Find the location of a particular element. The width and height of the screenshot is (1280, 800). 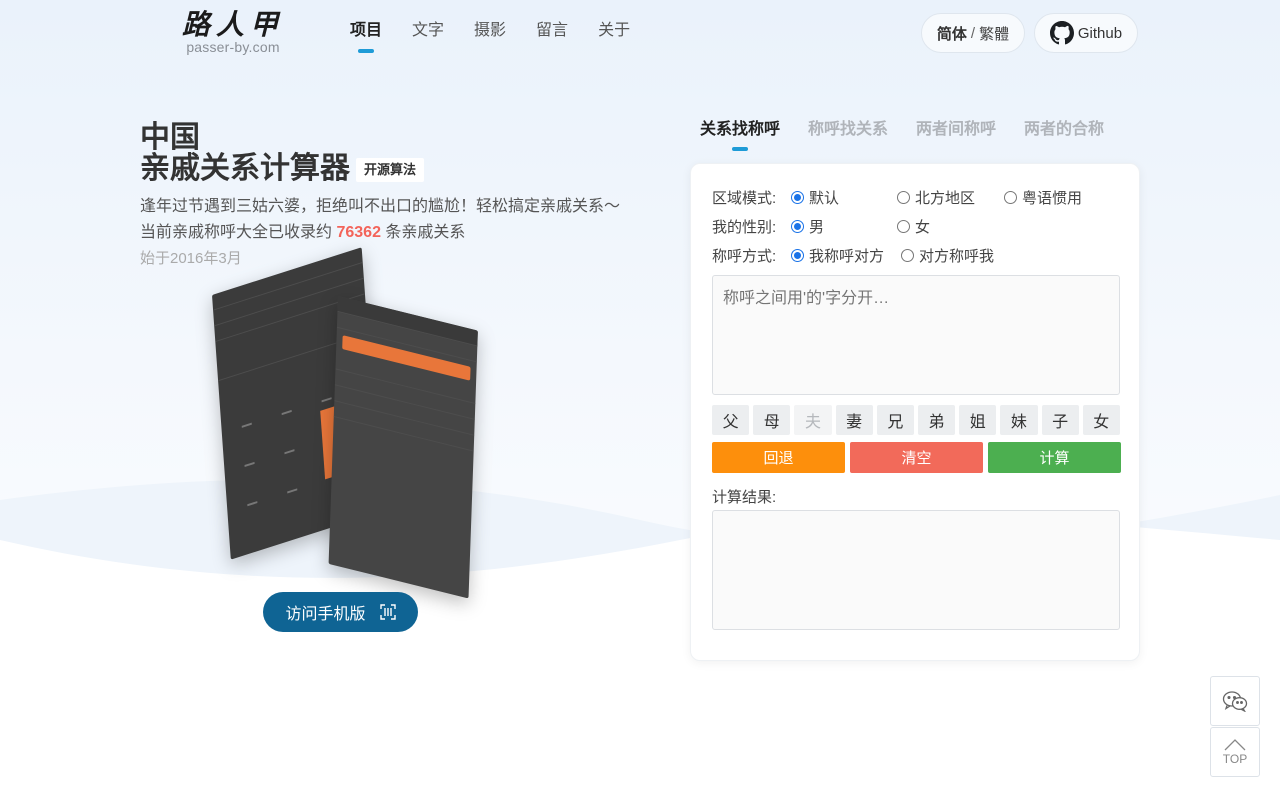

gender-row: 我的性别: 男 女 is located at coordinates (821, 226).